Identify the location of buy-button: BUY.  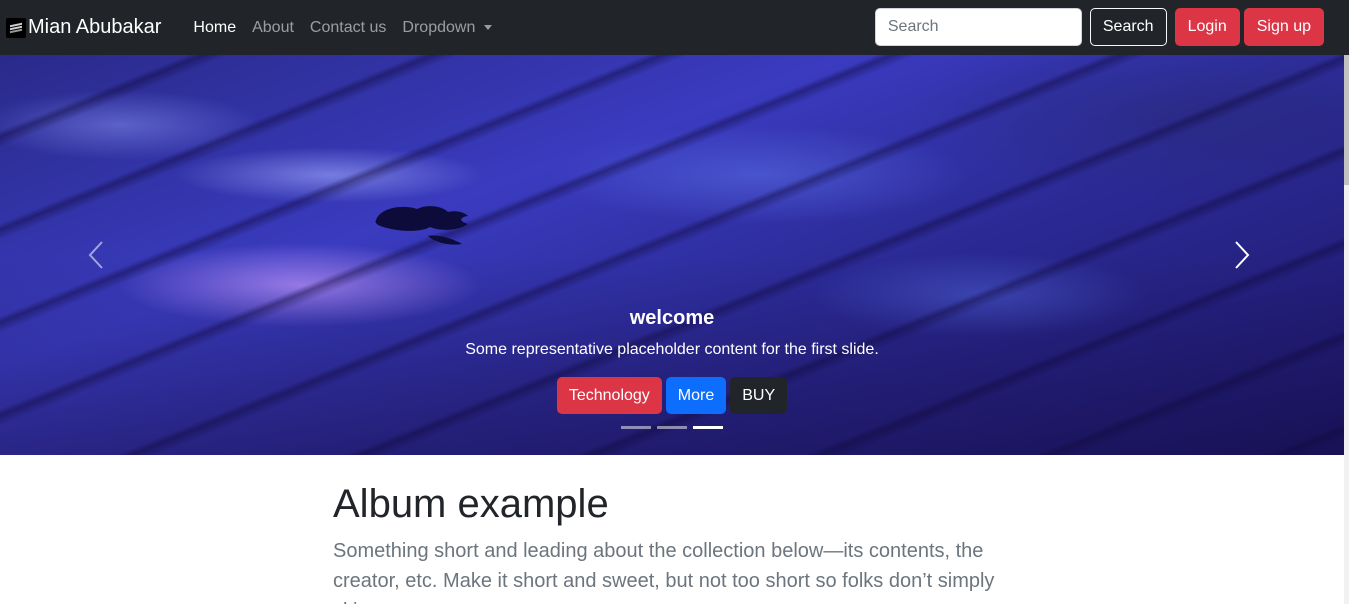
(759, 395).